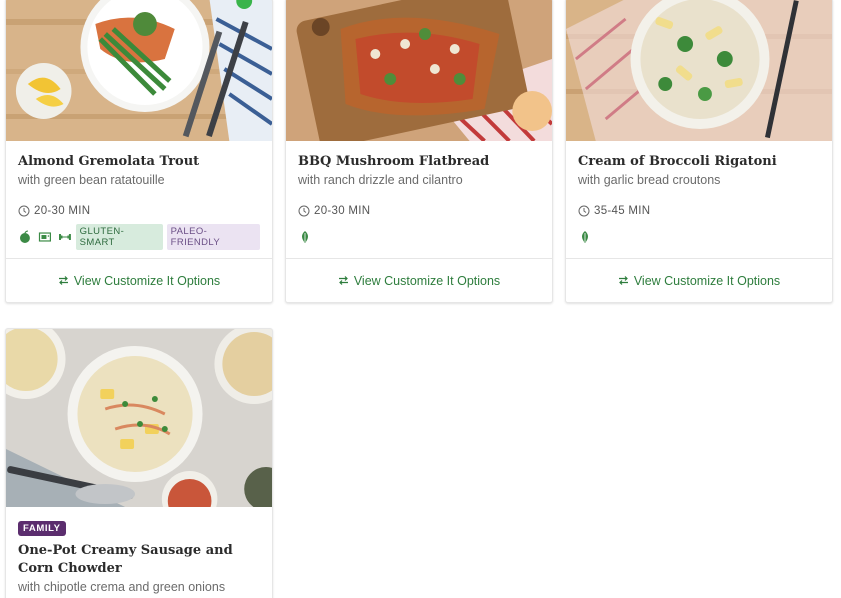  I want to click on gluten-smart-badge: GLUTEN-SMART, so click(119, 237).